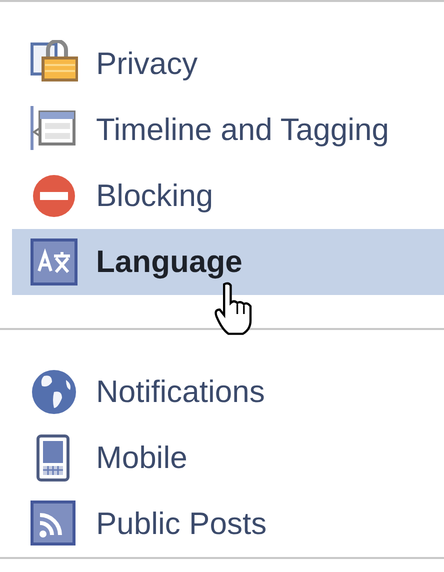 This screenshot has height=572, width=444. What do you see at coordinates (54, 262) in the screenshot?
I see `language-icon` at bounding box center [54, 262].